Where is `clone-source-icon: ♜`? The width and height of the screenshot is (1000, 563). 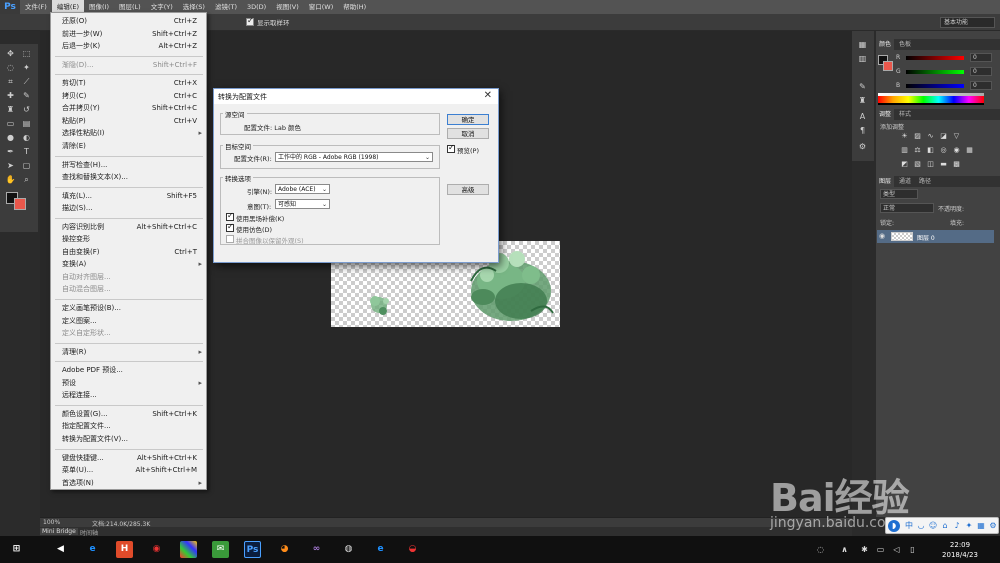 clone-source-icon: ♜ is located at coordinates (862, 100).